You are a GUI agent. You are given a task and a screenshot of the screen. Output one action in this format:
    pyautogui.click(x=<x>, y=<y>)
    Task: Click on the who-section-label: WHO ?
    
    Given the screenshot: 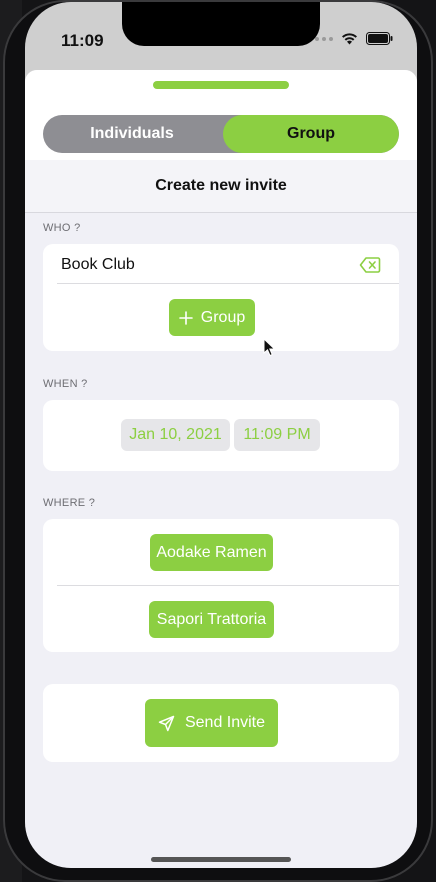 What is the action you would take?
    pyautogui.click(x=62, y=228)
    